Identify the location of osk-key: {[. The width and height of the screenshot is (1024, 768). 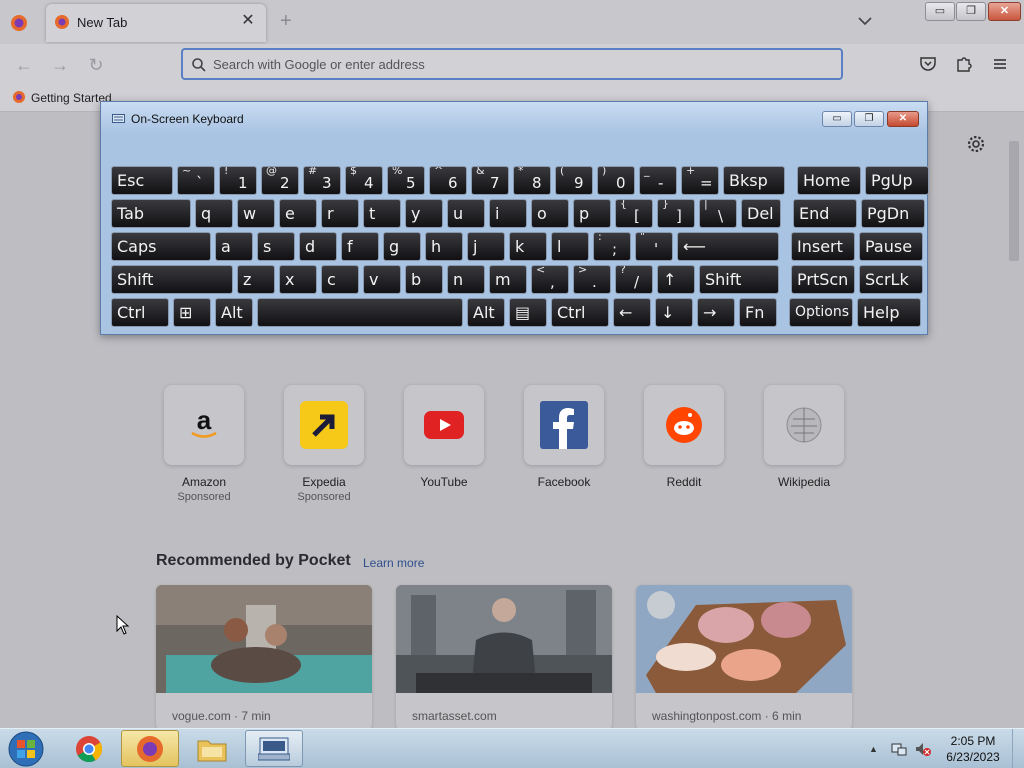
(634, 213).